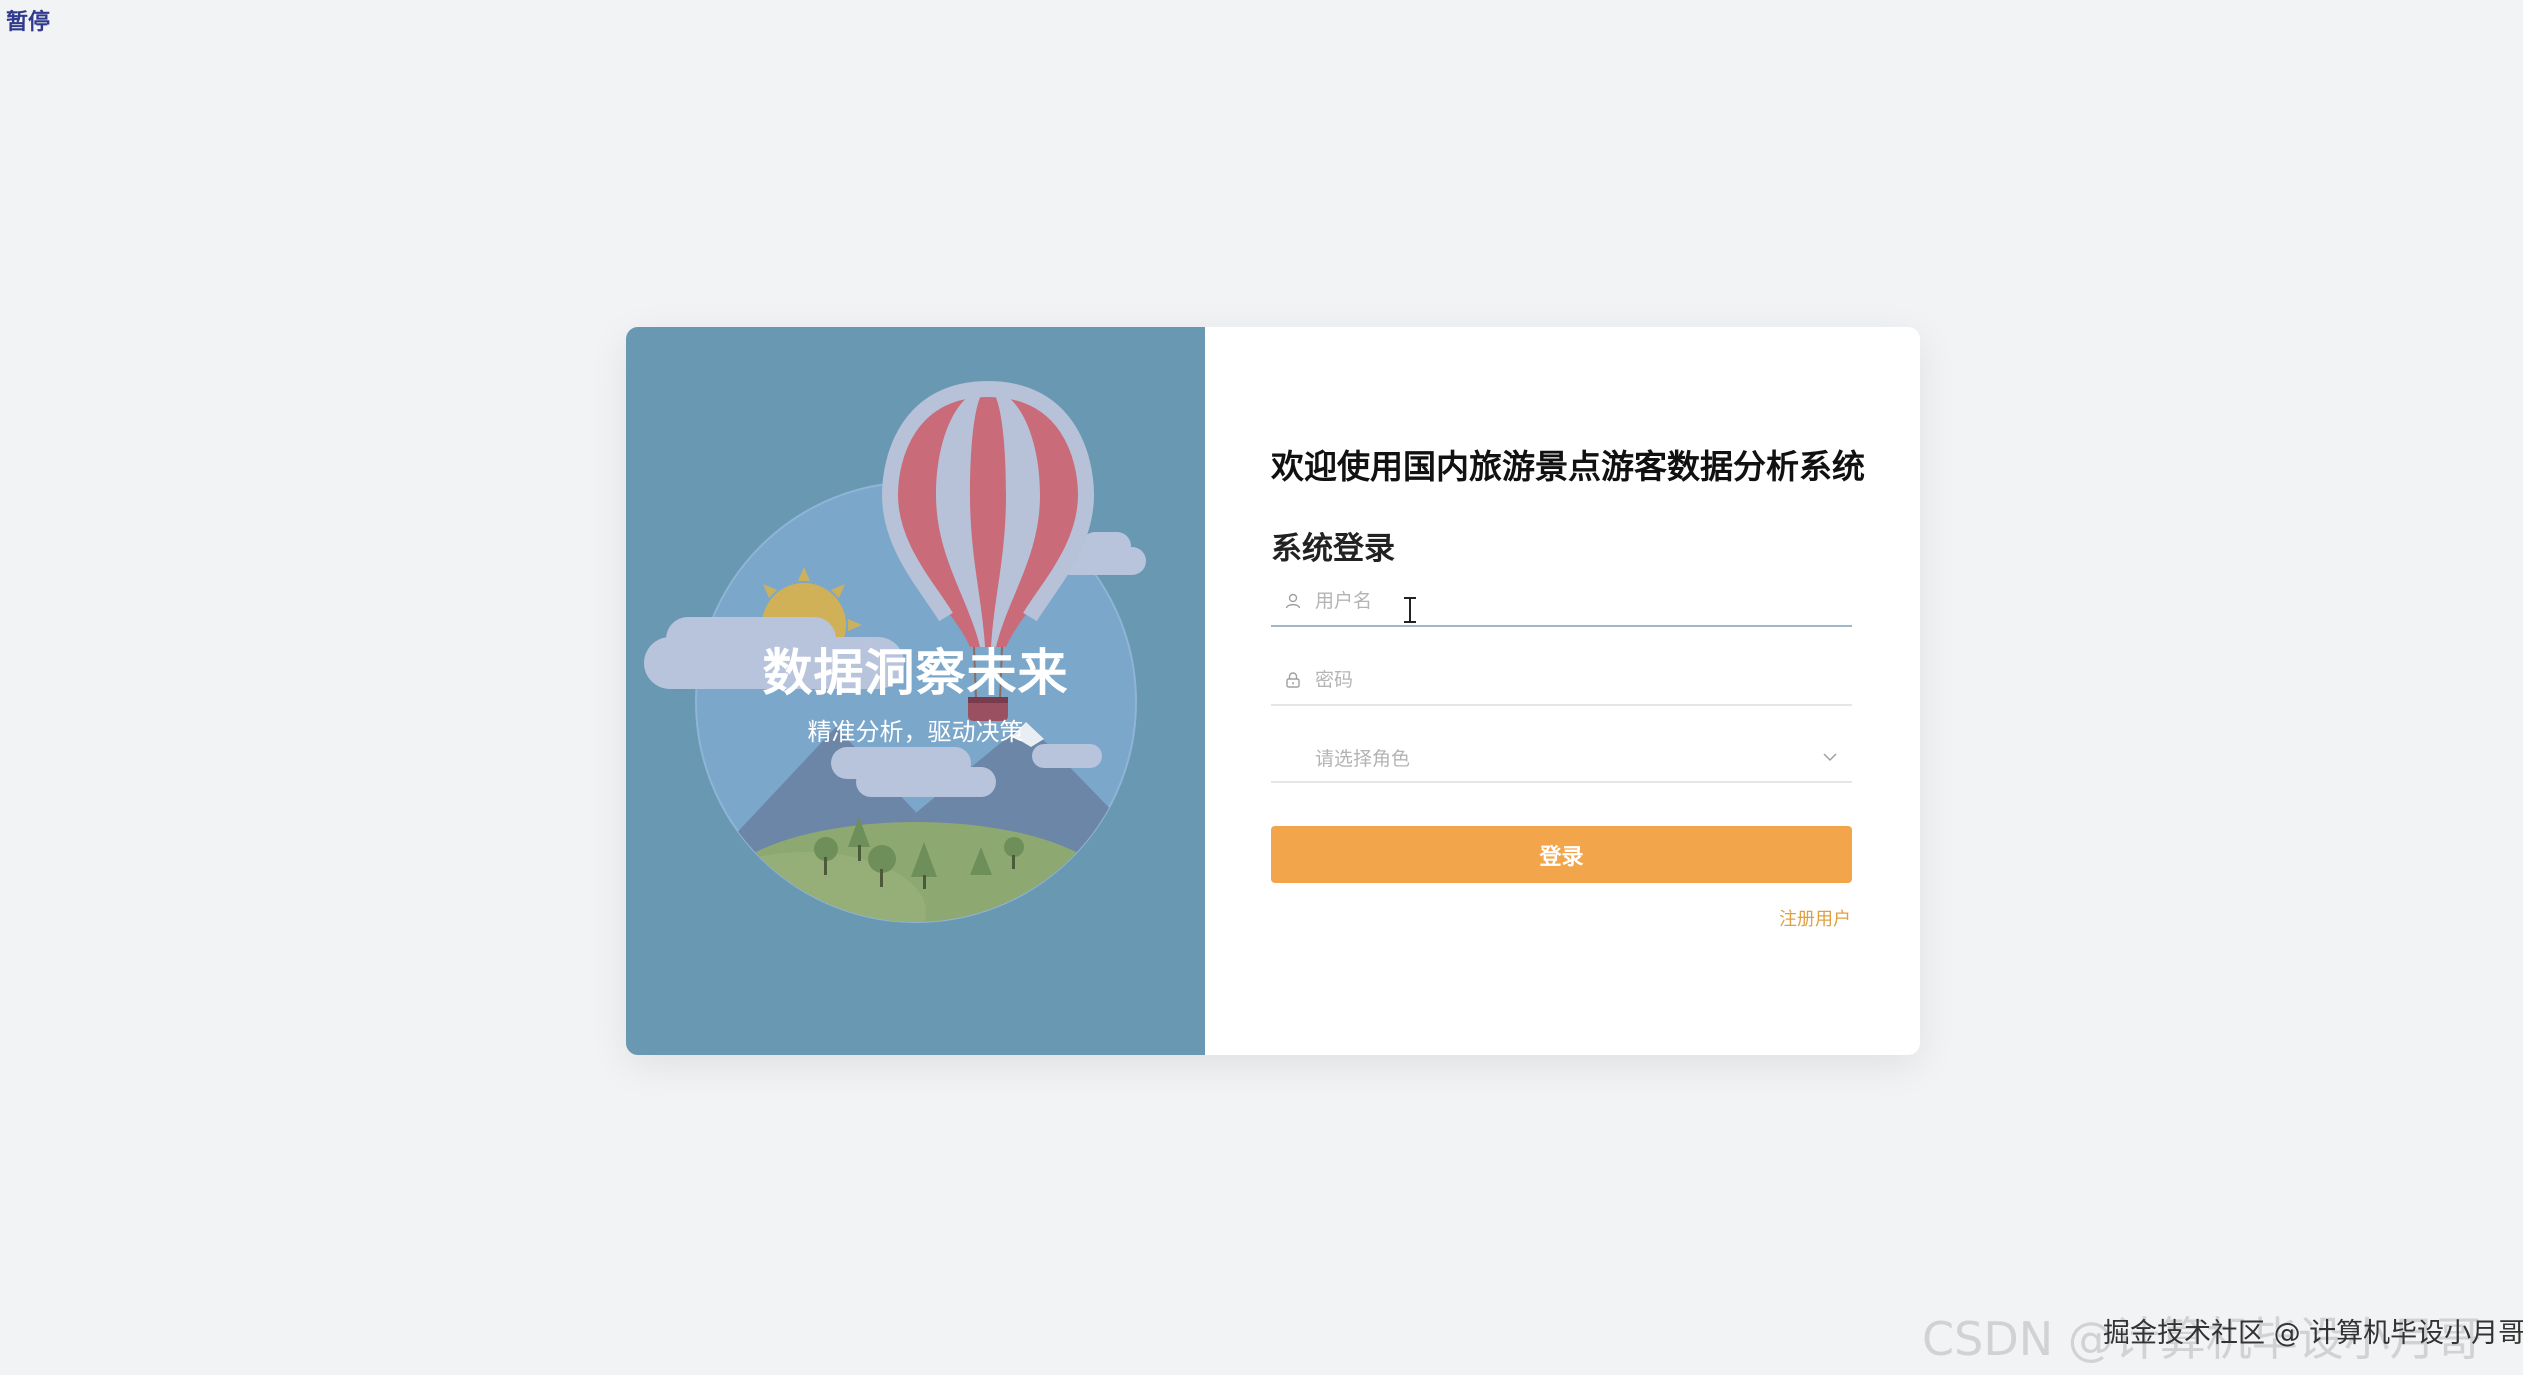 The width and height of the screenshot is (2523, 1375). I want to click on chevron-down-icon, so click(1830, 757).